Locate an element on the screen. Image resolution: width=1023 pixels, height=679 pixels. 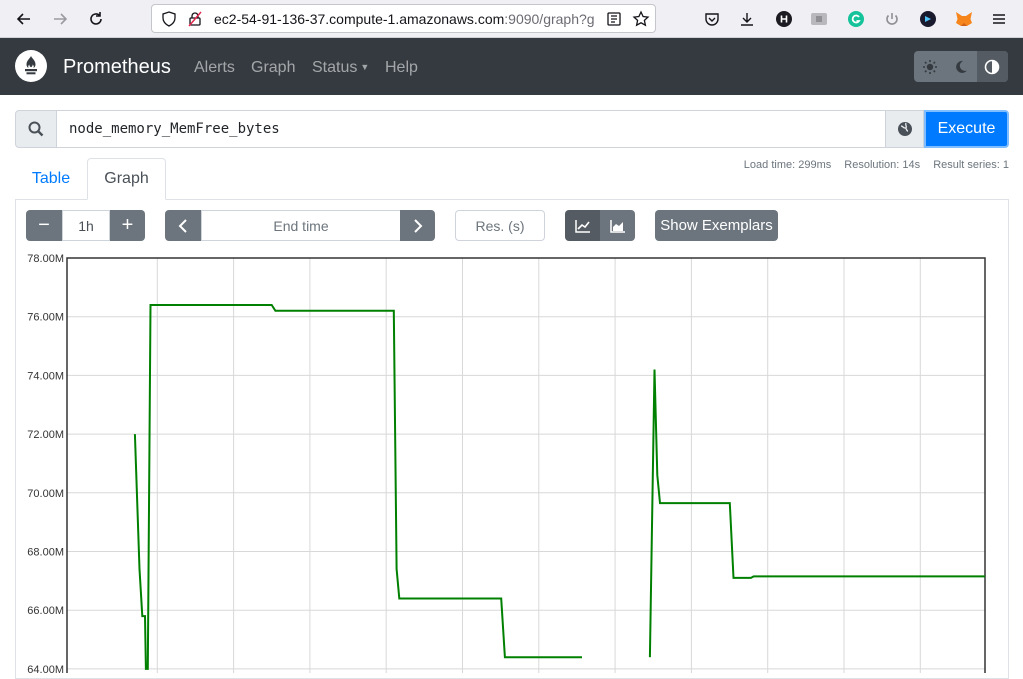
reader-view-icon is located at coordinates (614, 21).